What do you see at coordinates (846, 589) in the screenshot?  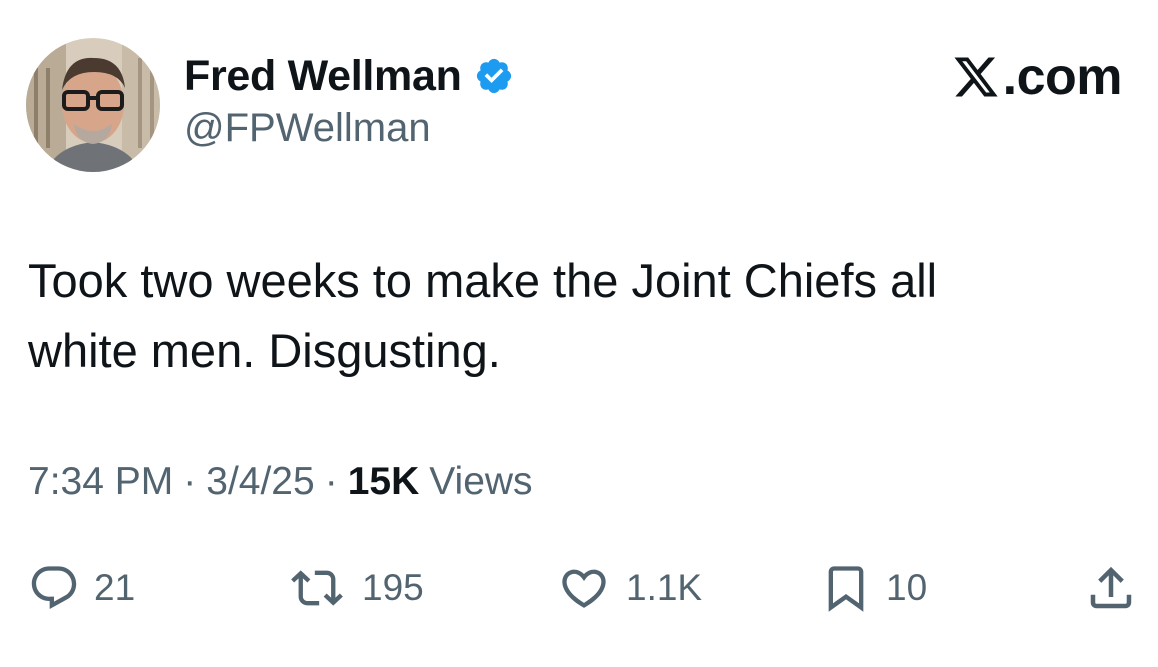 I see `bookmark-icon` at bounding box center [846, 589].